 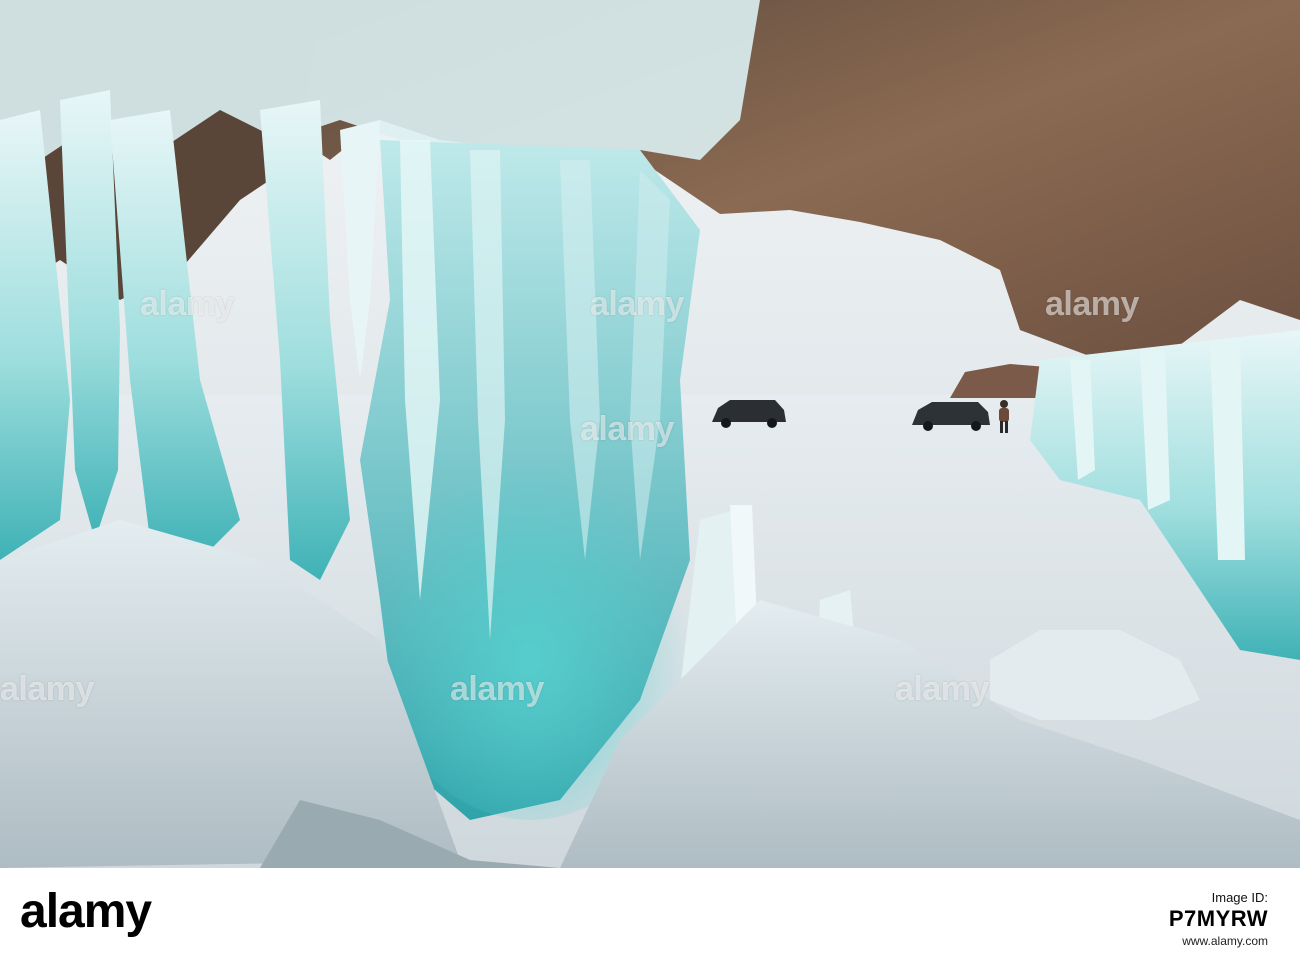 What do you see at coordinates (1218, 918) in the screenshot?
I see `image-id-code: P7MYRW` at bounding box center [1218, 918].